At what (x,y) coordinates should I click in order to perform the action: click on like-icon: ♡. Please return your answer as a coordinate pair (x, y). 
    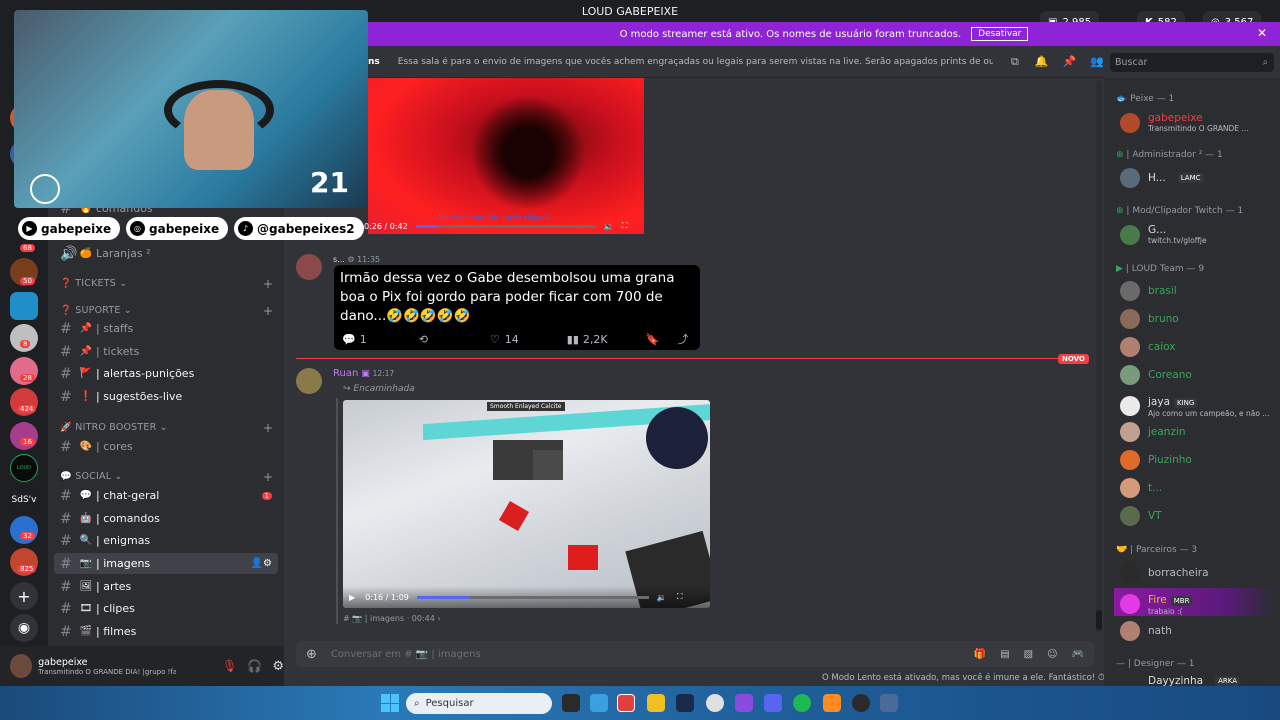
    Looking at the image, I should click on (495, 339).